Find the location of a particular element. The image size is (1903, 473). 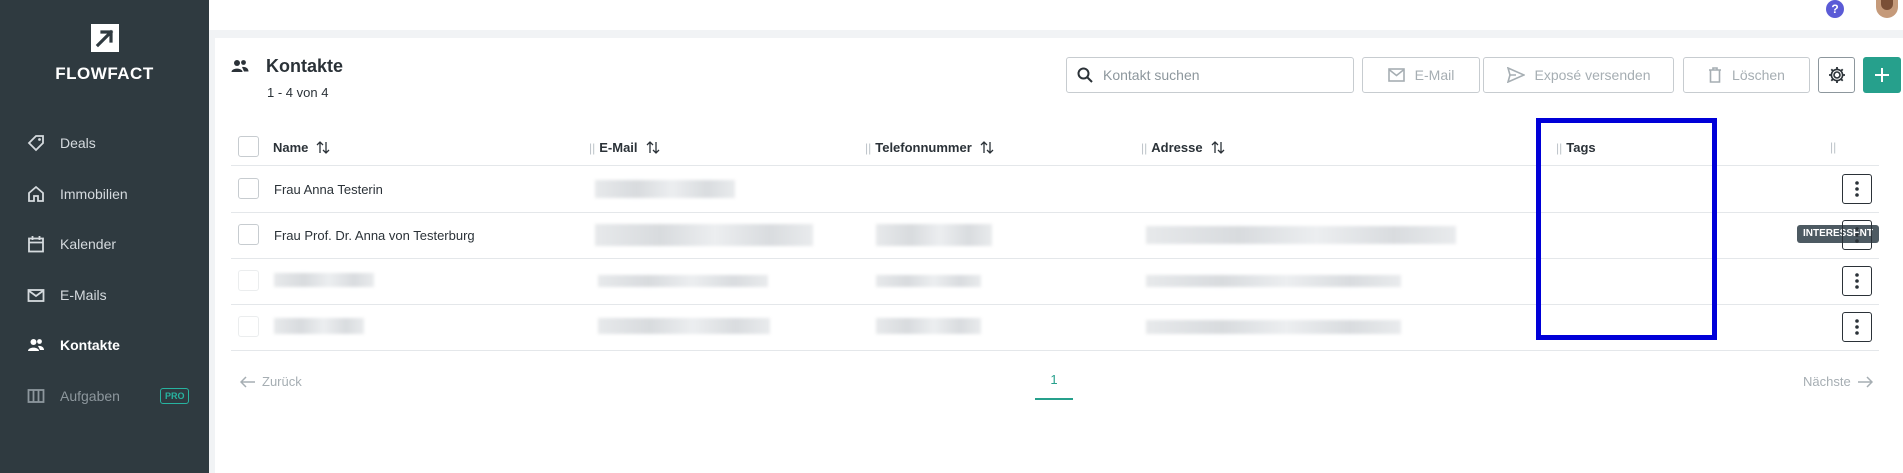

sidebar-item-aufgaben: Aufgaben PRO is located at coordinates (104, 396).